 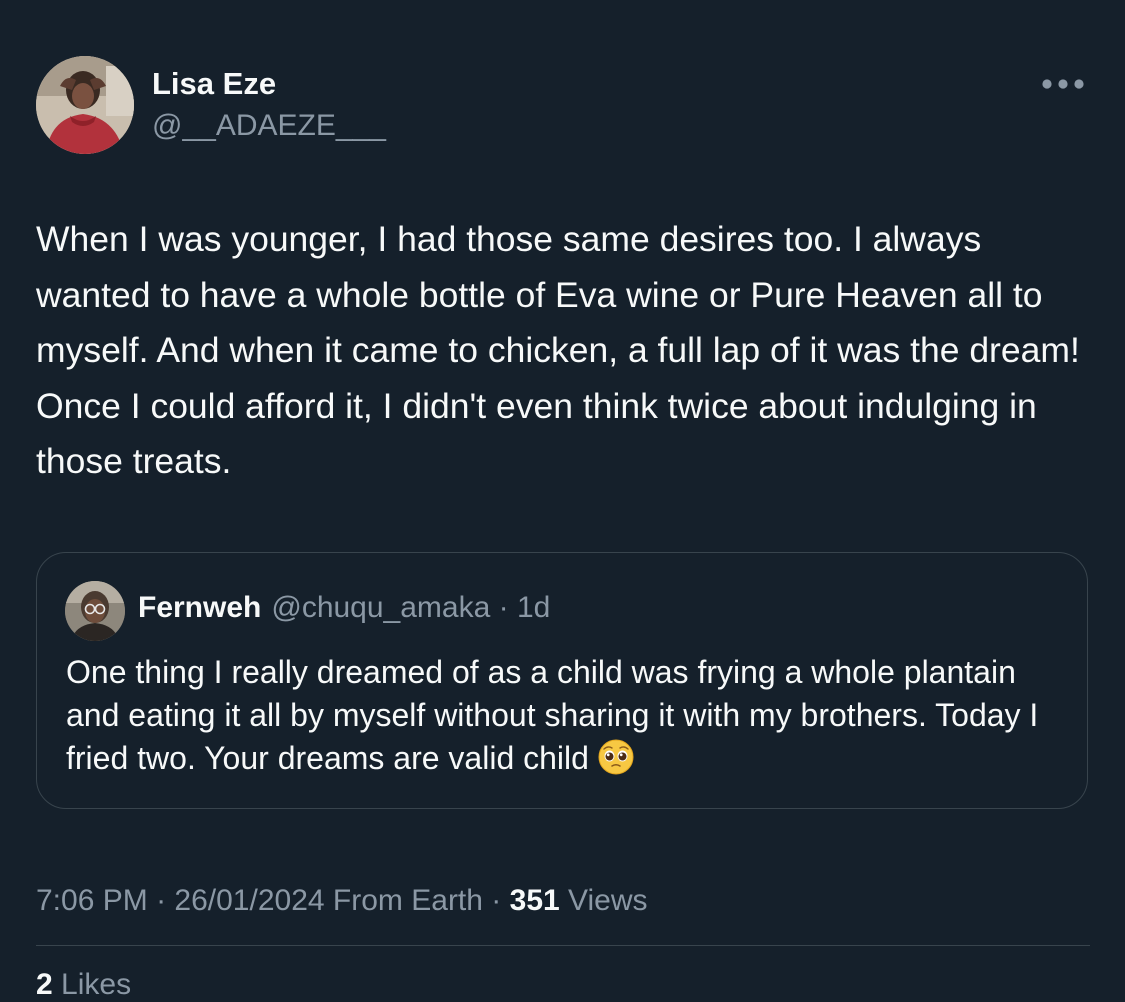 I want to click on likes-row: 2 Likes, so click(x=83, y=985).